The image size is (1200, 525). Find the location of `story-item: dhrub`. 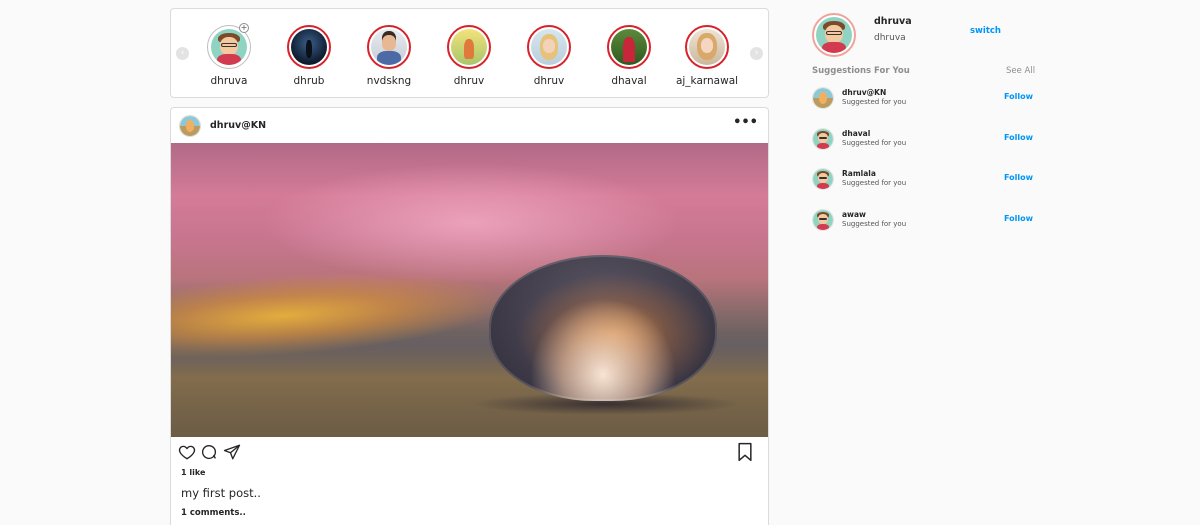

story-item: dhrub is located at coordinates (309, 56).